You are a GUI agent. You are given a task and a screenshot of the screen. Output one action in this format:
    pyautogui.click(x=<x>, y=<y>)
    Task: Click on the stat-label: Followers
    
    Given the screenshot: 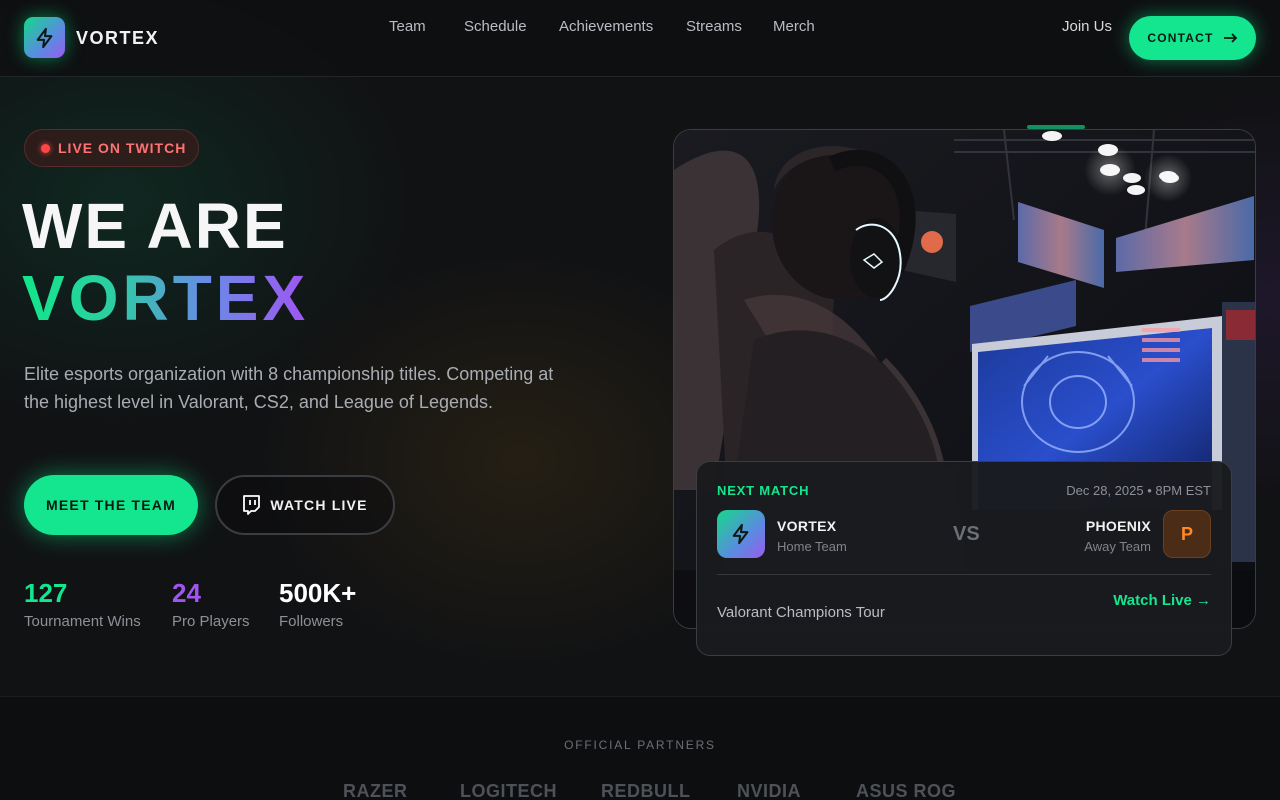 What is the action you would take?
    pyautogui.click(x=311, y=621)
    